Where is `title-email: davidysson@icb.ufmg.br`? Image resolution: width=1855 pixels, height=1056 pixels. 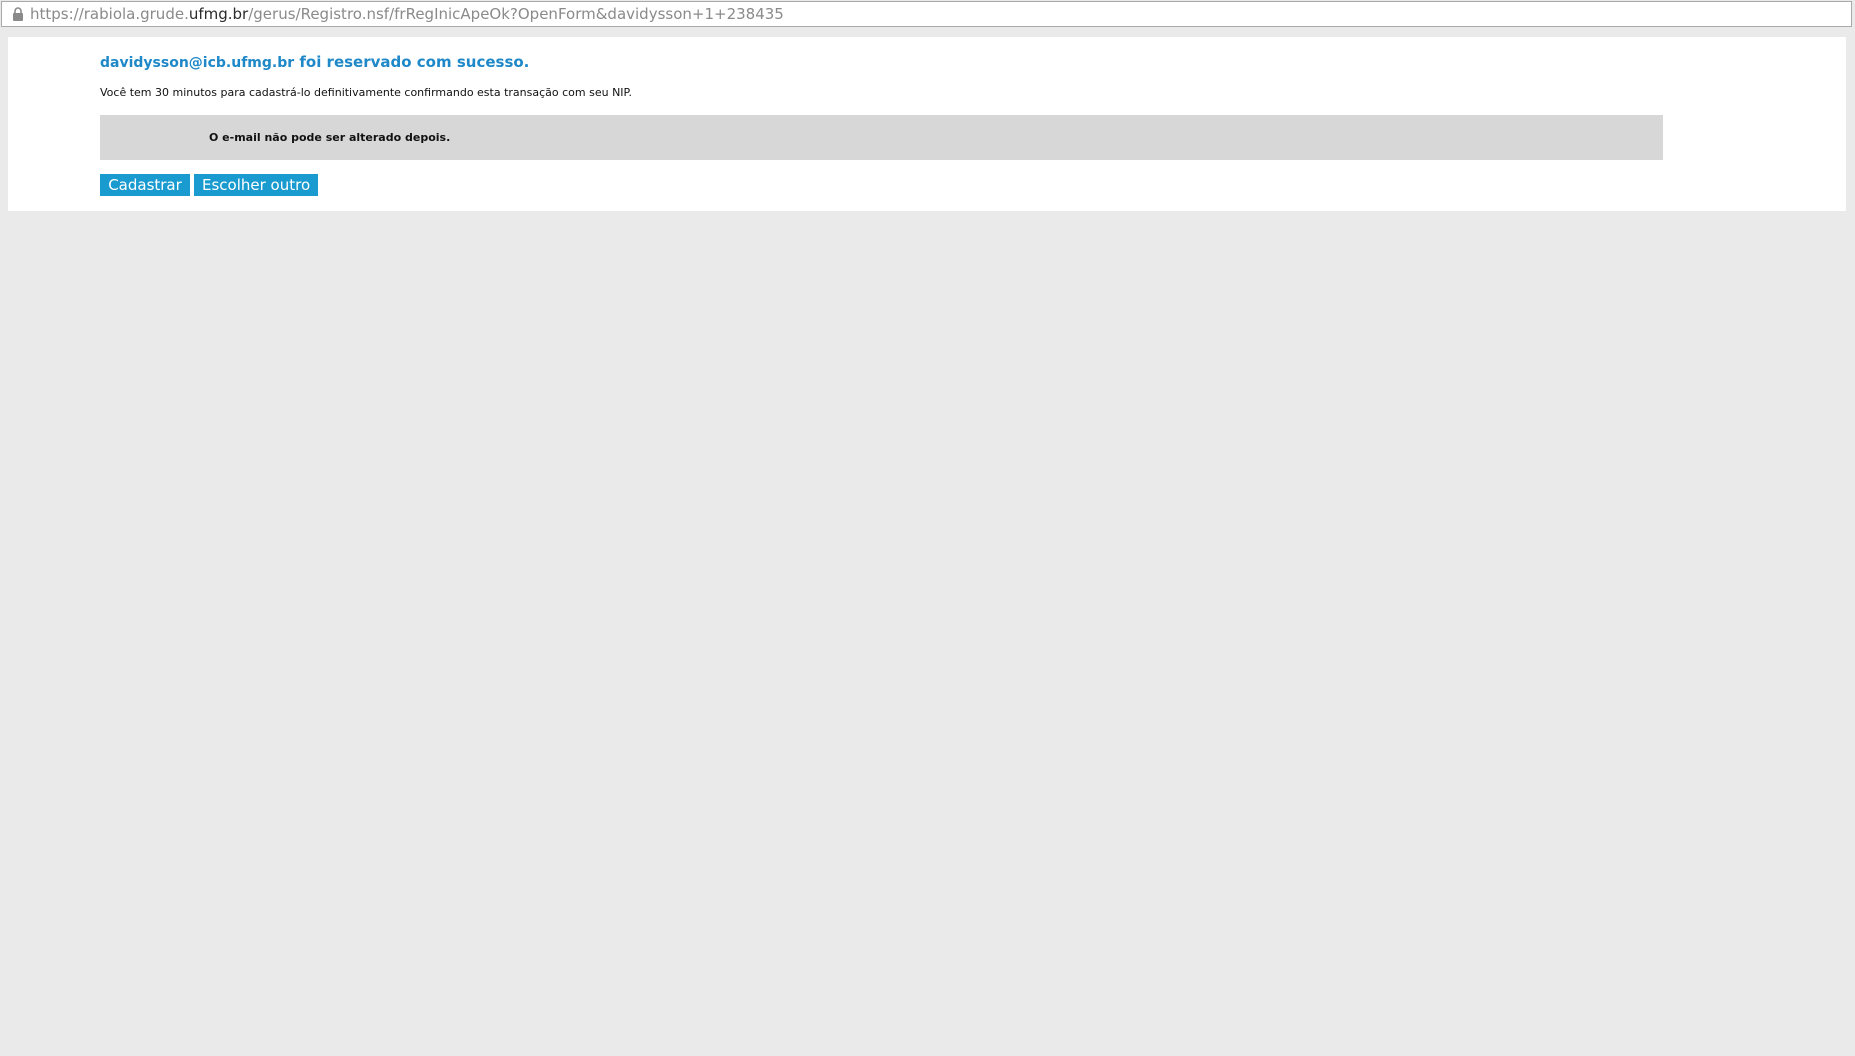 title-email: davidysson@icb.ufmg.br is located at coordinates (197, 63).